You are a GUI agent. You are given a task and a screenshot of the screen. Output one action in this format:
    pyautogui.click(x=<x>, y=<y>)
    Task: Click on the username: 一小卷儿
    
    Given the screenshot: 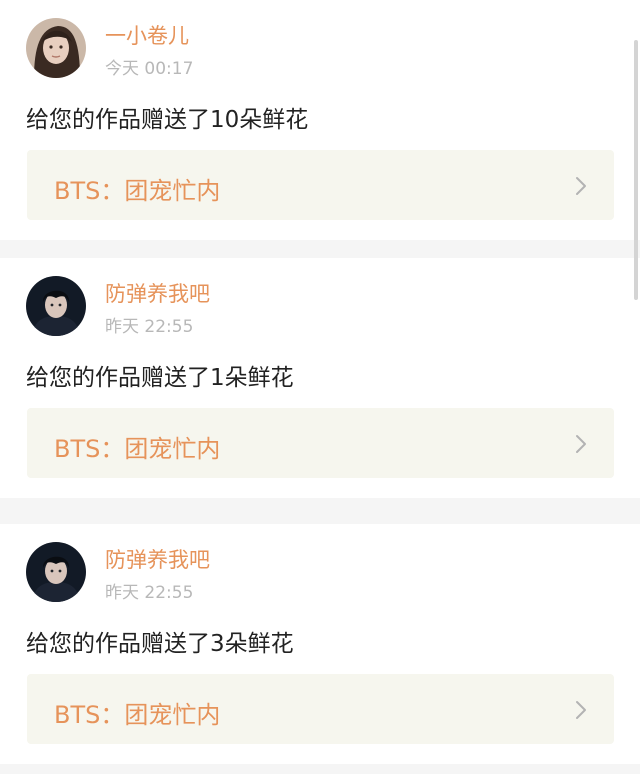 What is the action you would take?
    pyautogui.click(x=147, y=35)
    